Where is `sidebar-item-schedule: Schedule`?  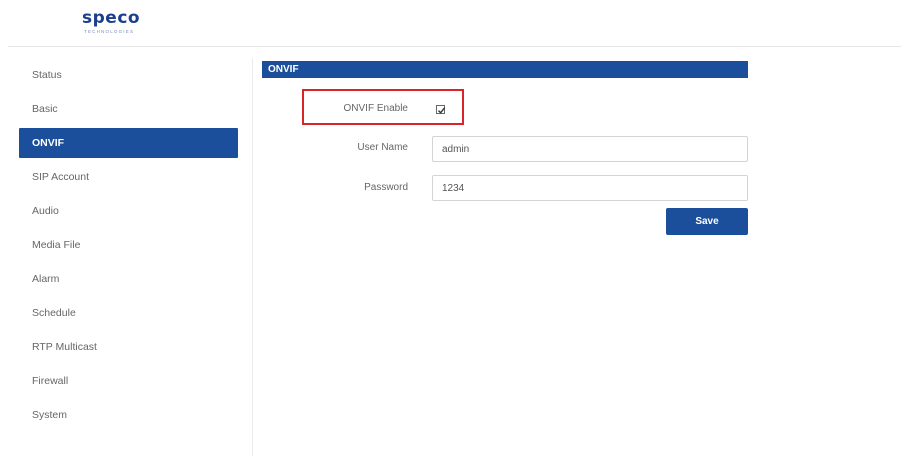
sidebar-item-schedule: Schedule is located at coordinates (128, 313).